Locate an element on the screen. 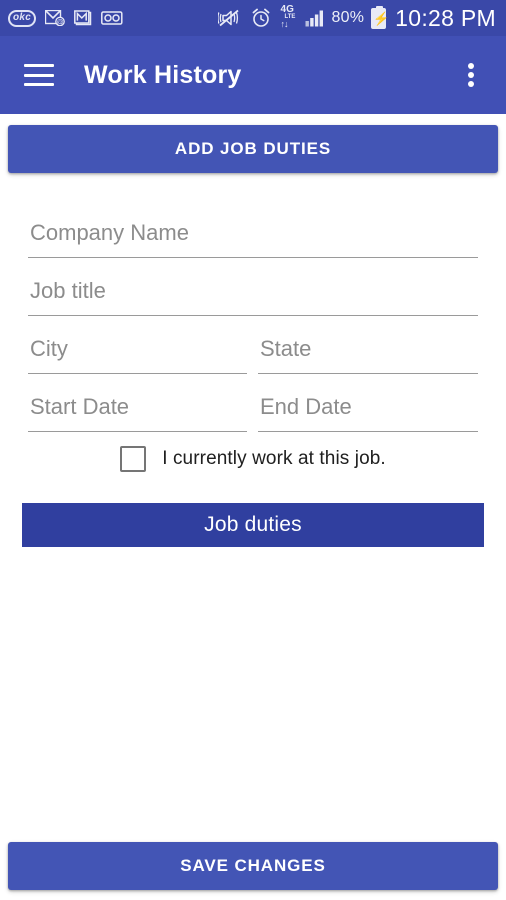  start-date-input is located at coordinates (137, 410).